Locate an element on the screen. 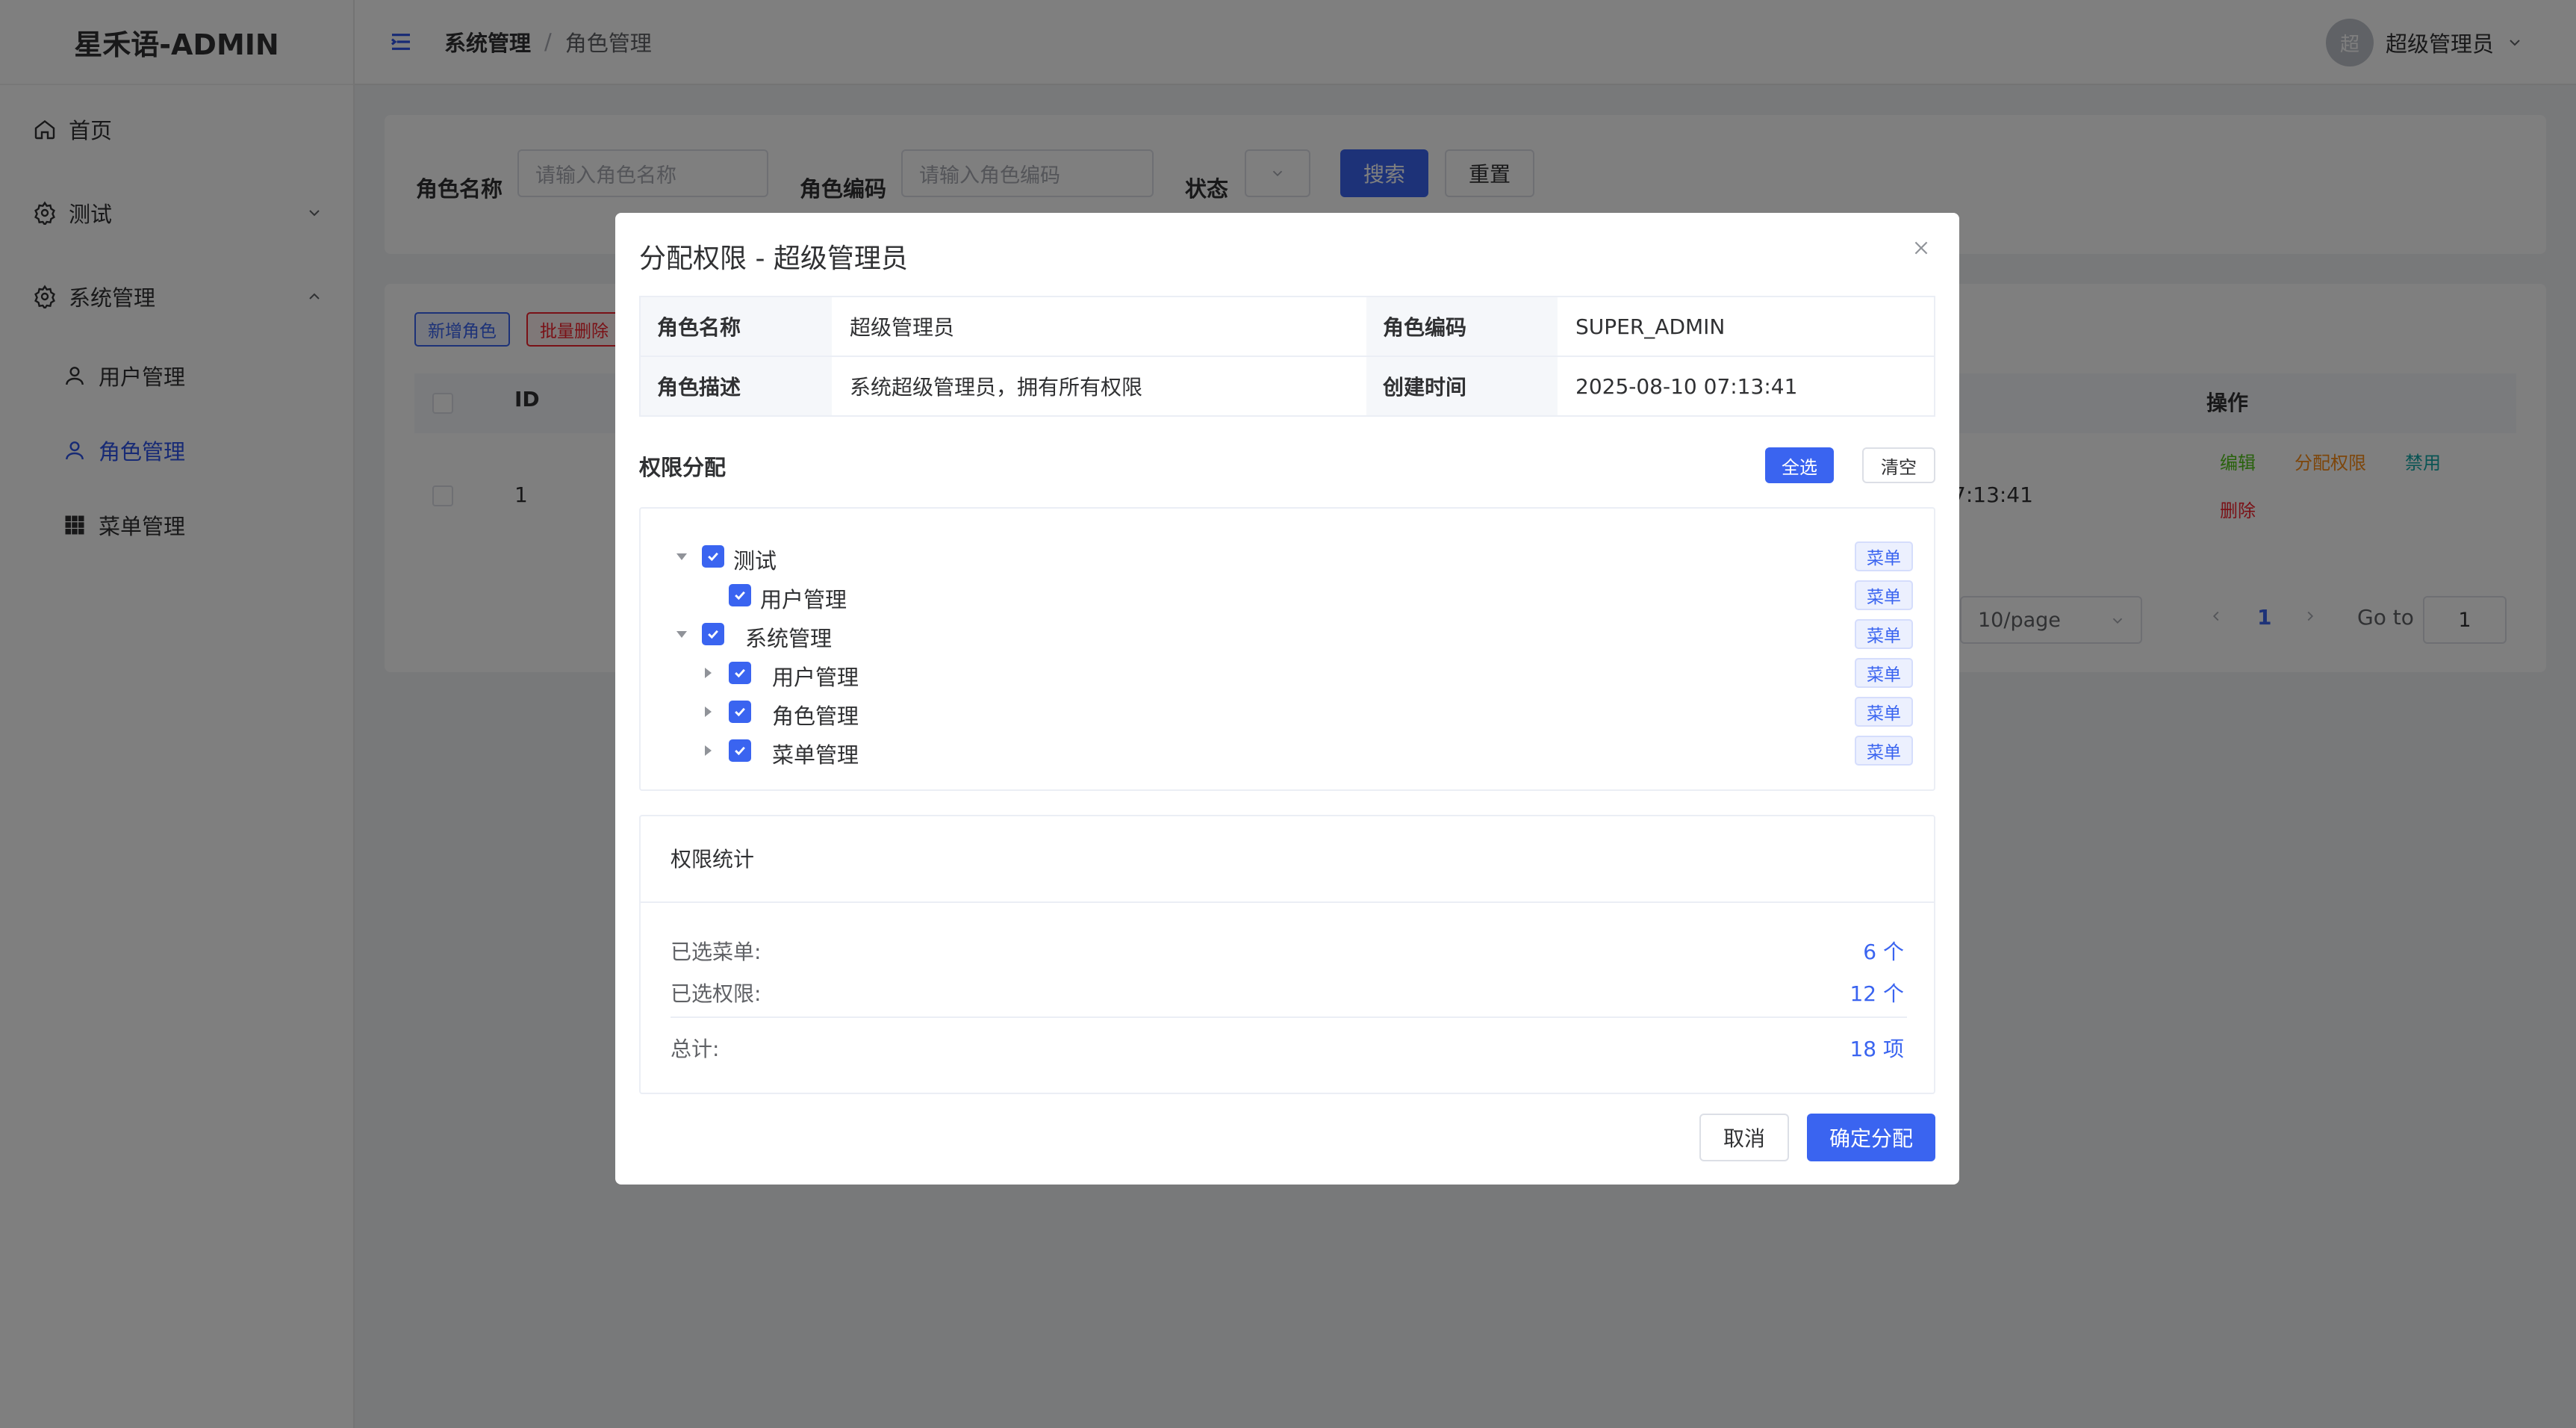 Image resolution: width=2576 pixels, height=1428 pixels. tree-node: 角色管理 菜单 is located at coordinates (1289, 711).